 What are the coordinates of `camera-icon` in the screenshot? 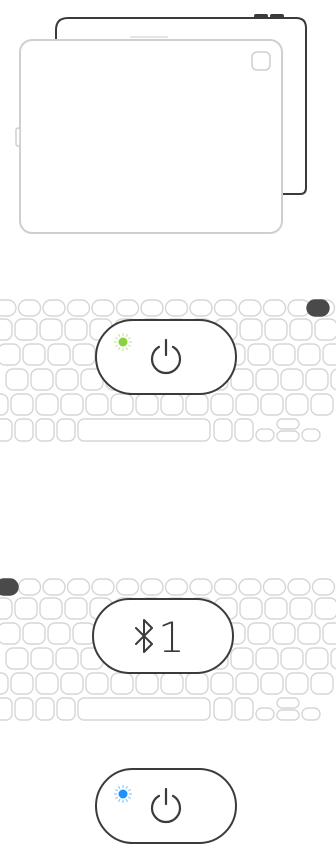 It's located at (261, 61).